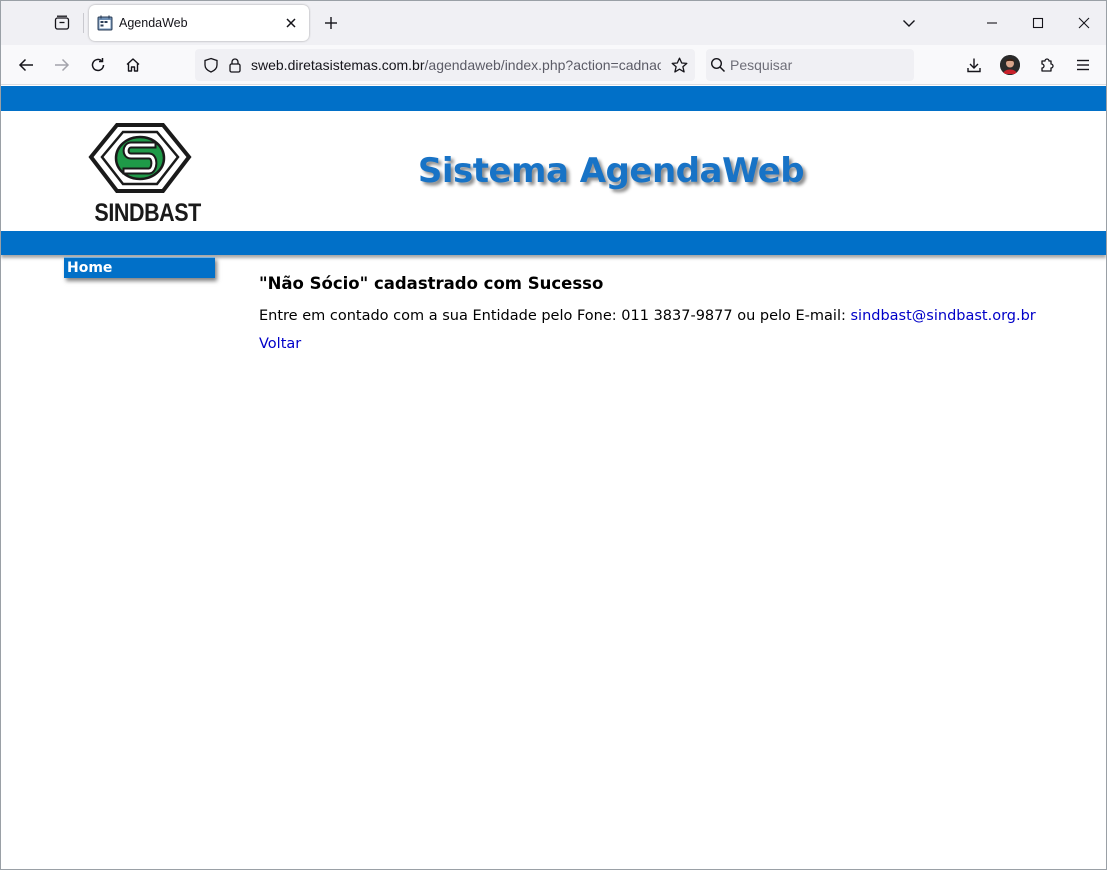 The width and height of the screenshot is (1107, 870). I want to click on url-host: sweb.diretasistemas.com.br, so click(338, 65).